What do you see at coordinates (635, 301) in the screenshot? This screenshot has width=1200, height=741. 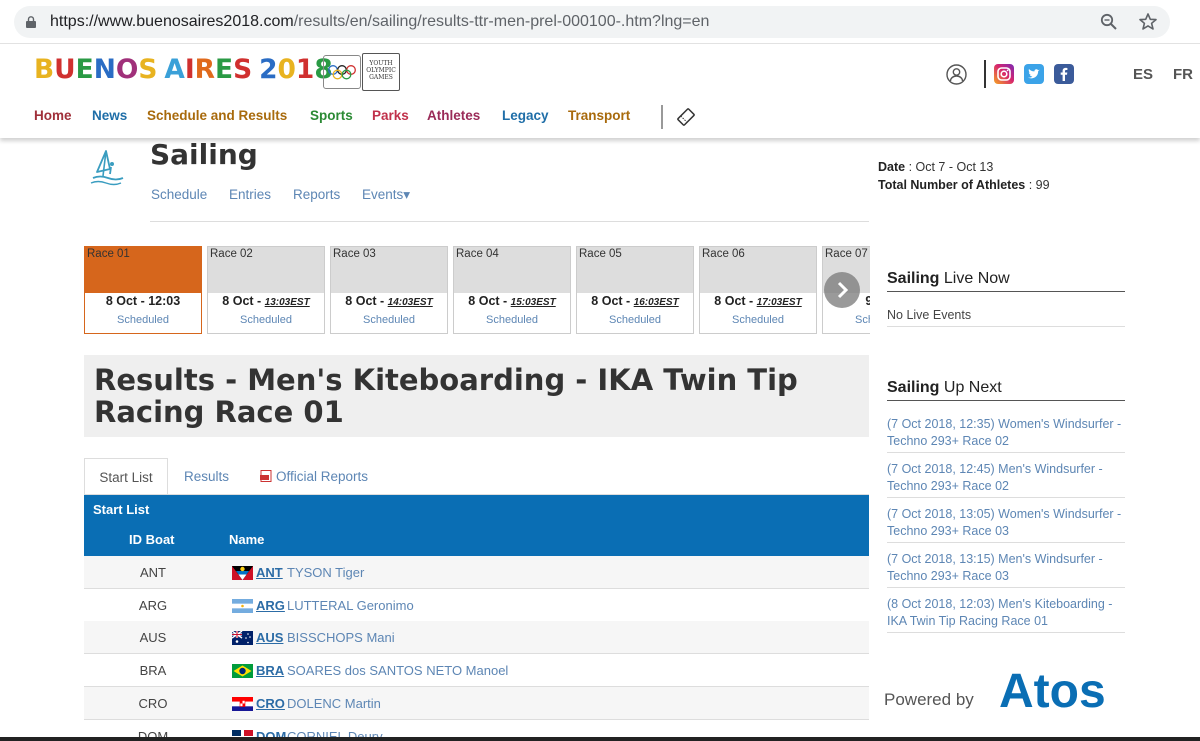 I see `race-date: 8 Oct - 16:03EST` at bounding box center [635, 301].